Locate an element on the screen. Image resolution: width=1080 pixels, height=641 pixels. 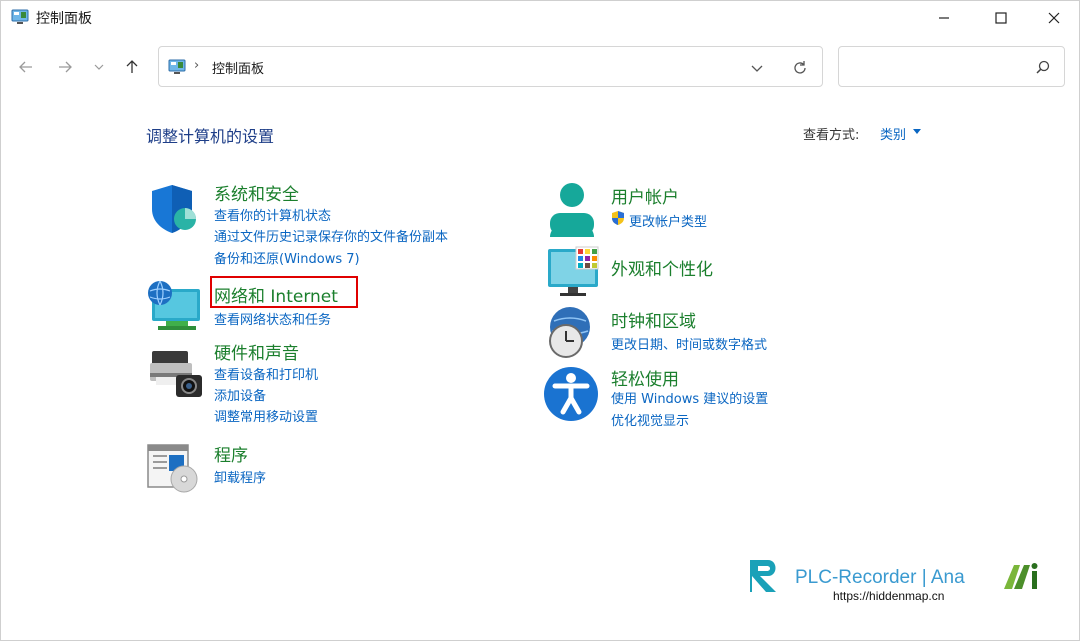
up-button is located at coordinates (132, 67).